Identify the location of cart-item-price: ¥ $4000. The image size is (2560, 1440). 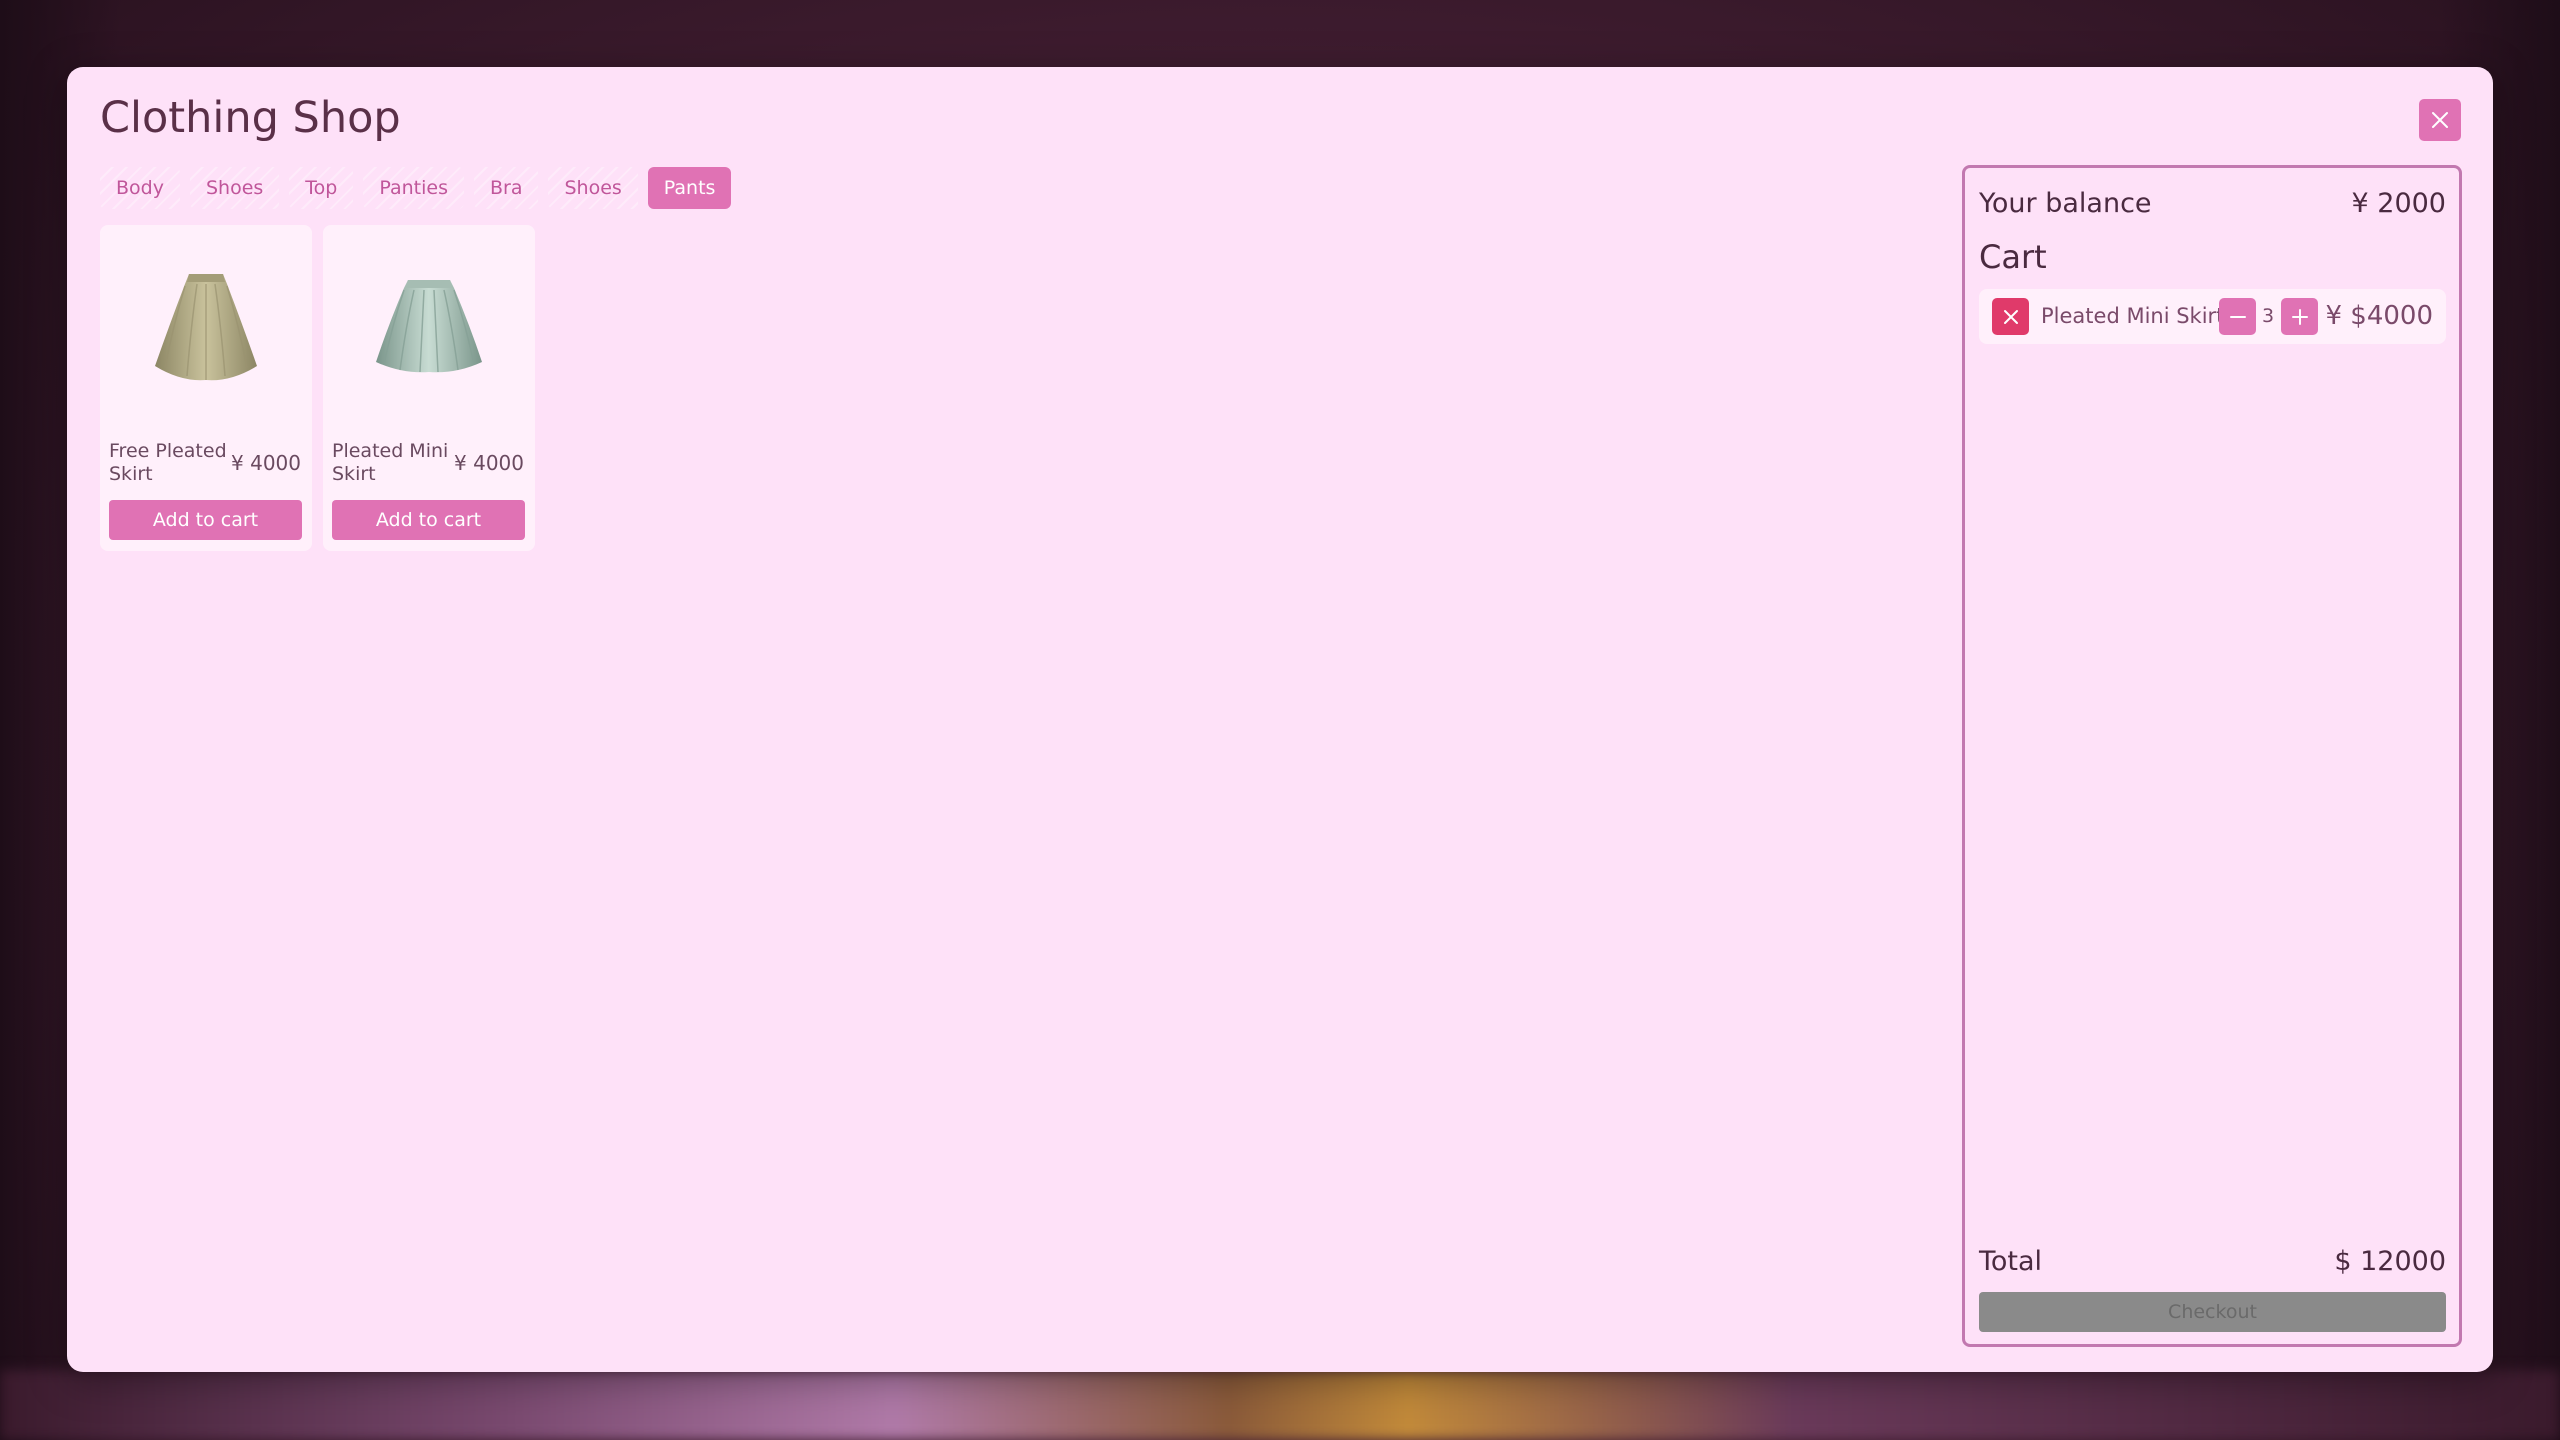
(2379, 316).